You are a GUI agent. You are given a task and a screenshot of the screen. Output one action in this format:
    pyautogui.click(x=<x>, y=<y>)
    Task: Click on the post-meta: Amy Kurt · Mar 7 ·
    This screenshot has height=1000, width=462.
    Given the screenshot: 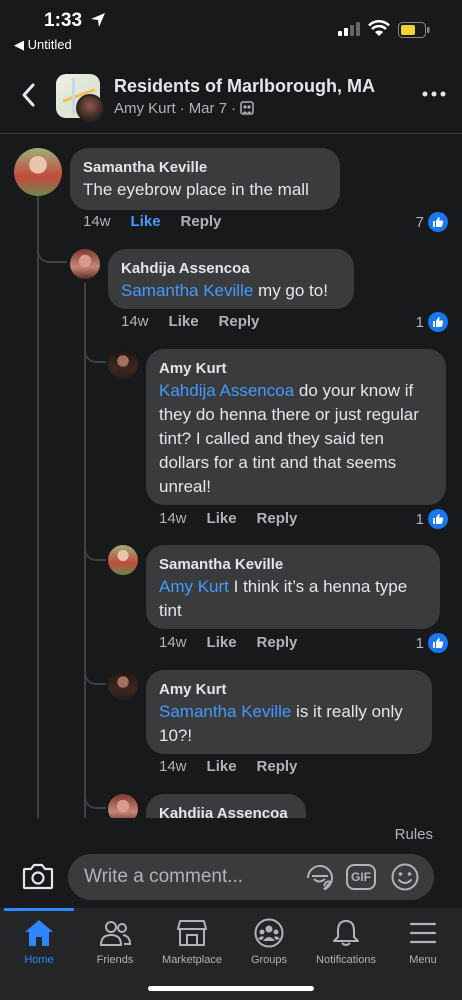 What is the action you would take?
    pyautogui.click(x=184, y=108)
    